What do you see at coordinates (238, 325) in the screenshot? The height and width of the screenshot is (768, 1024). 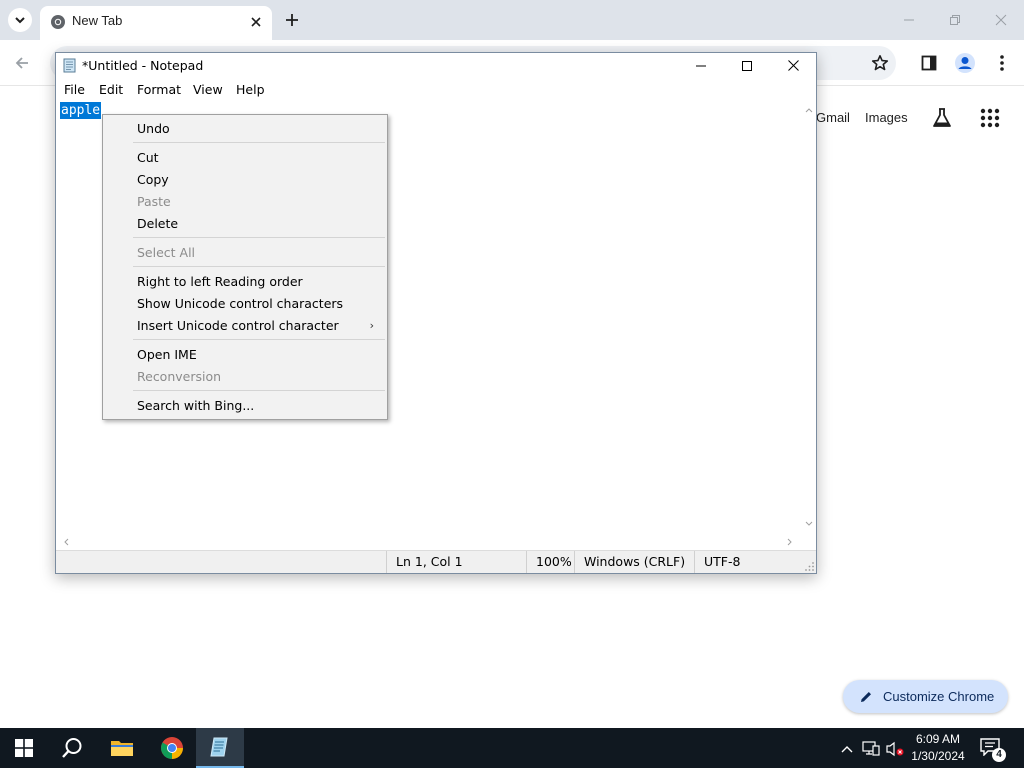 I see `insert-unicode-label: Insert Unicode control character` at bounding box center [238, 325].